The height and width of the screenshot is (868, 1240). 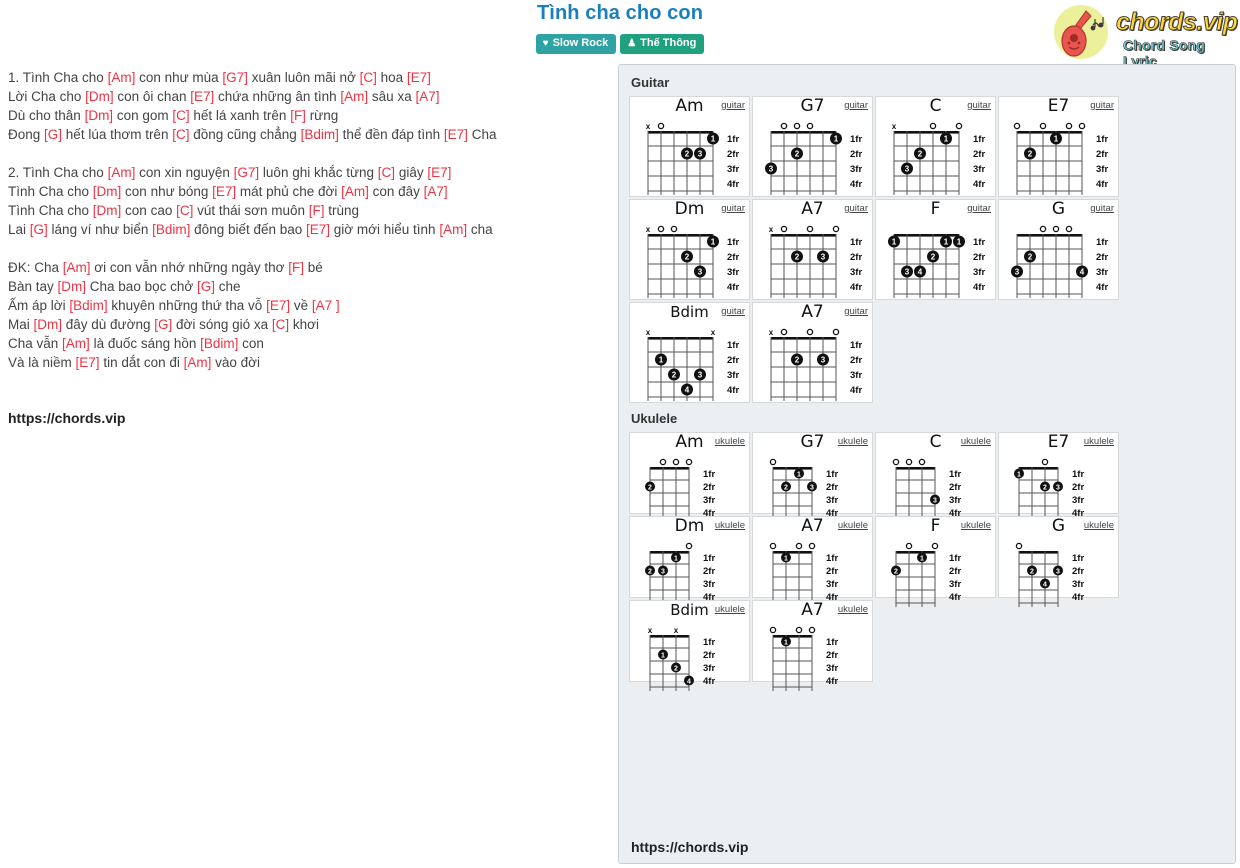 What do you see at coordinates (935, 249) in the screenshot?
I see `chord-card-f-guitar: Fguitar 1 1 1 2 3 4 1fr 2fr 3fr 4fr` at bounding box center [935, 249].